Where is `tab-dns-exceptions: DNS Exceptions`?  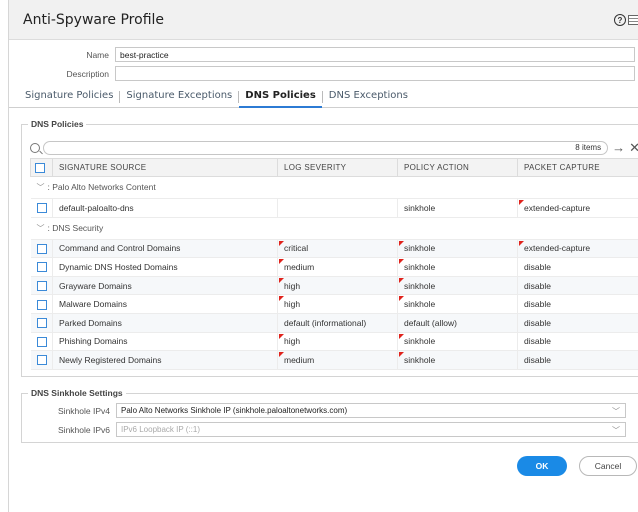
tab-dns-exceptions: DNS Exceptions is located at coordinates (368, 97).